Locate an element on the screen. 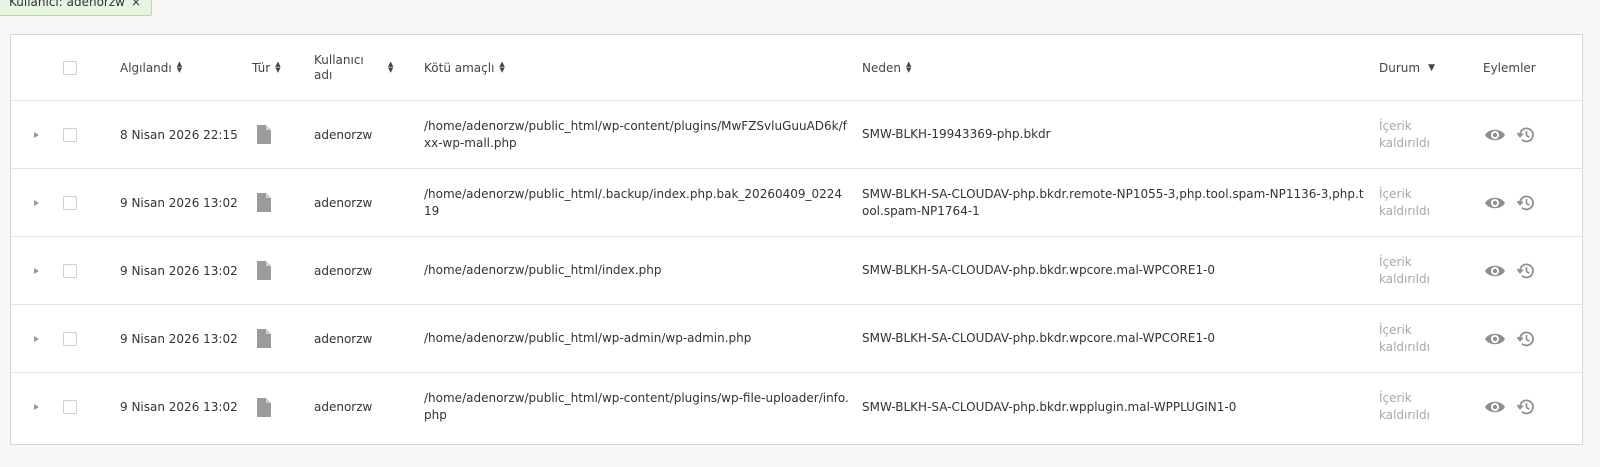  col-actions-header: Eylemler is located at coordinates (1509, 67).